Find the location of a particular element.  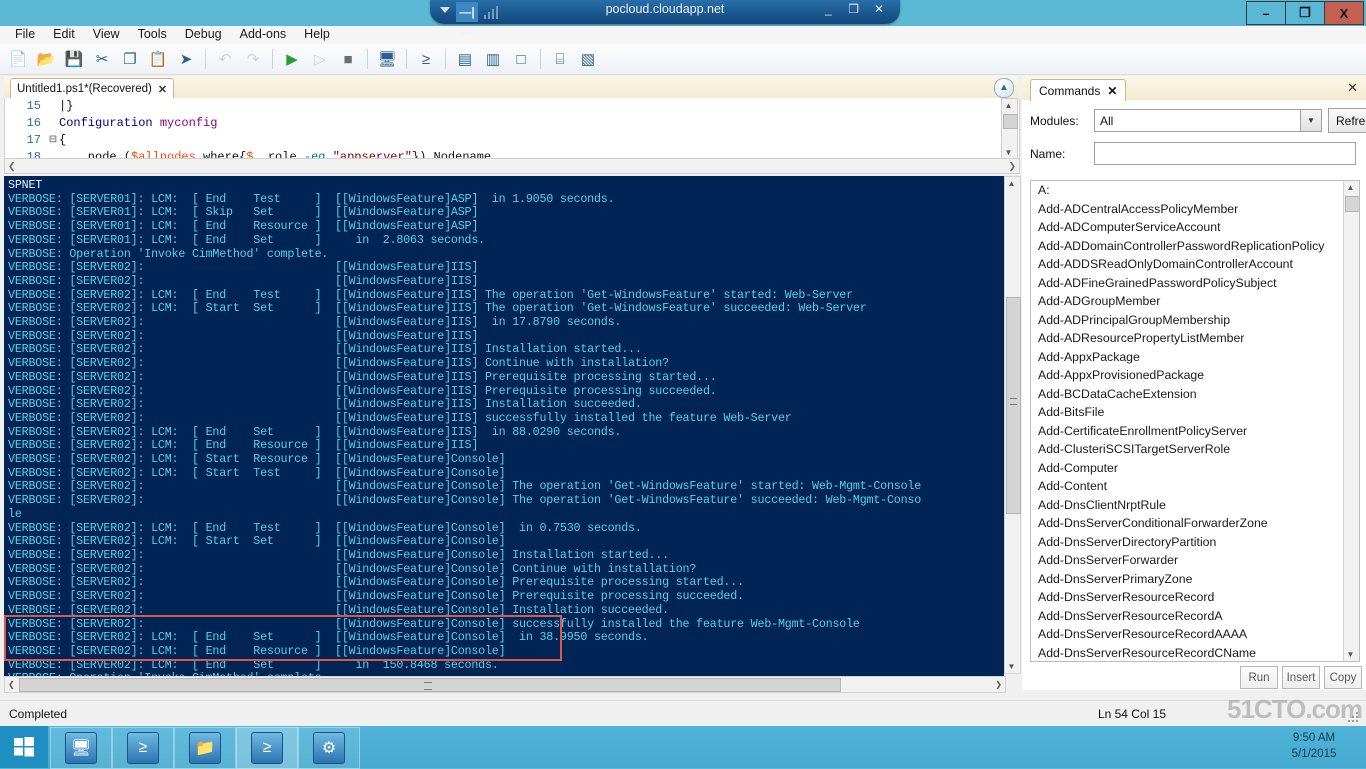

windows-start-icon is located at coordinates (24, 747).